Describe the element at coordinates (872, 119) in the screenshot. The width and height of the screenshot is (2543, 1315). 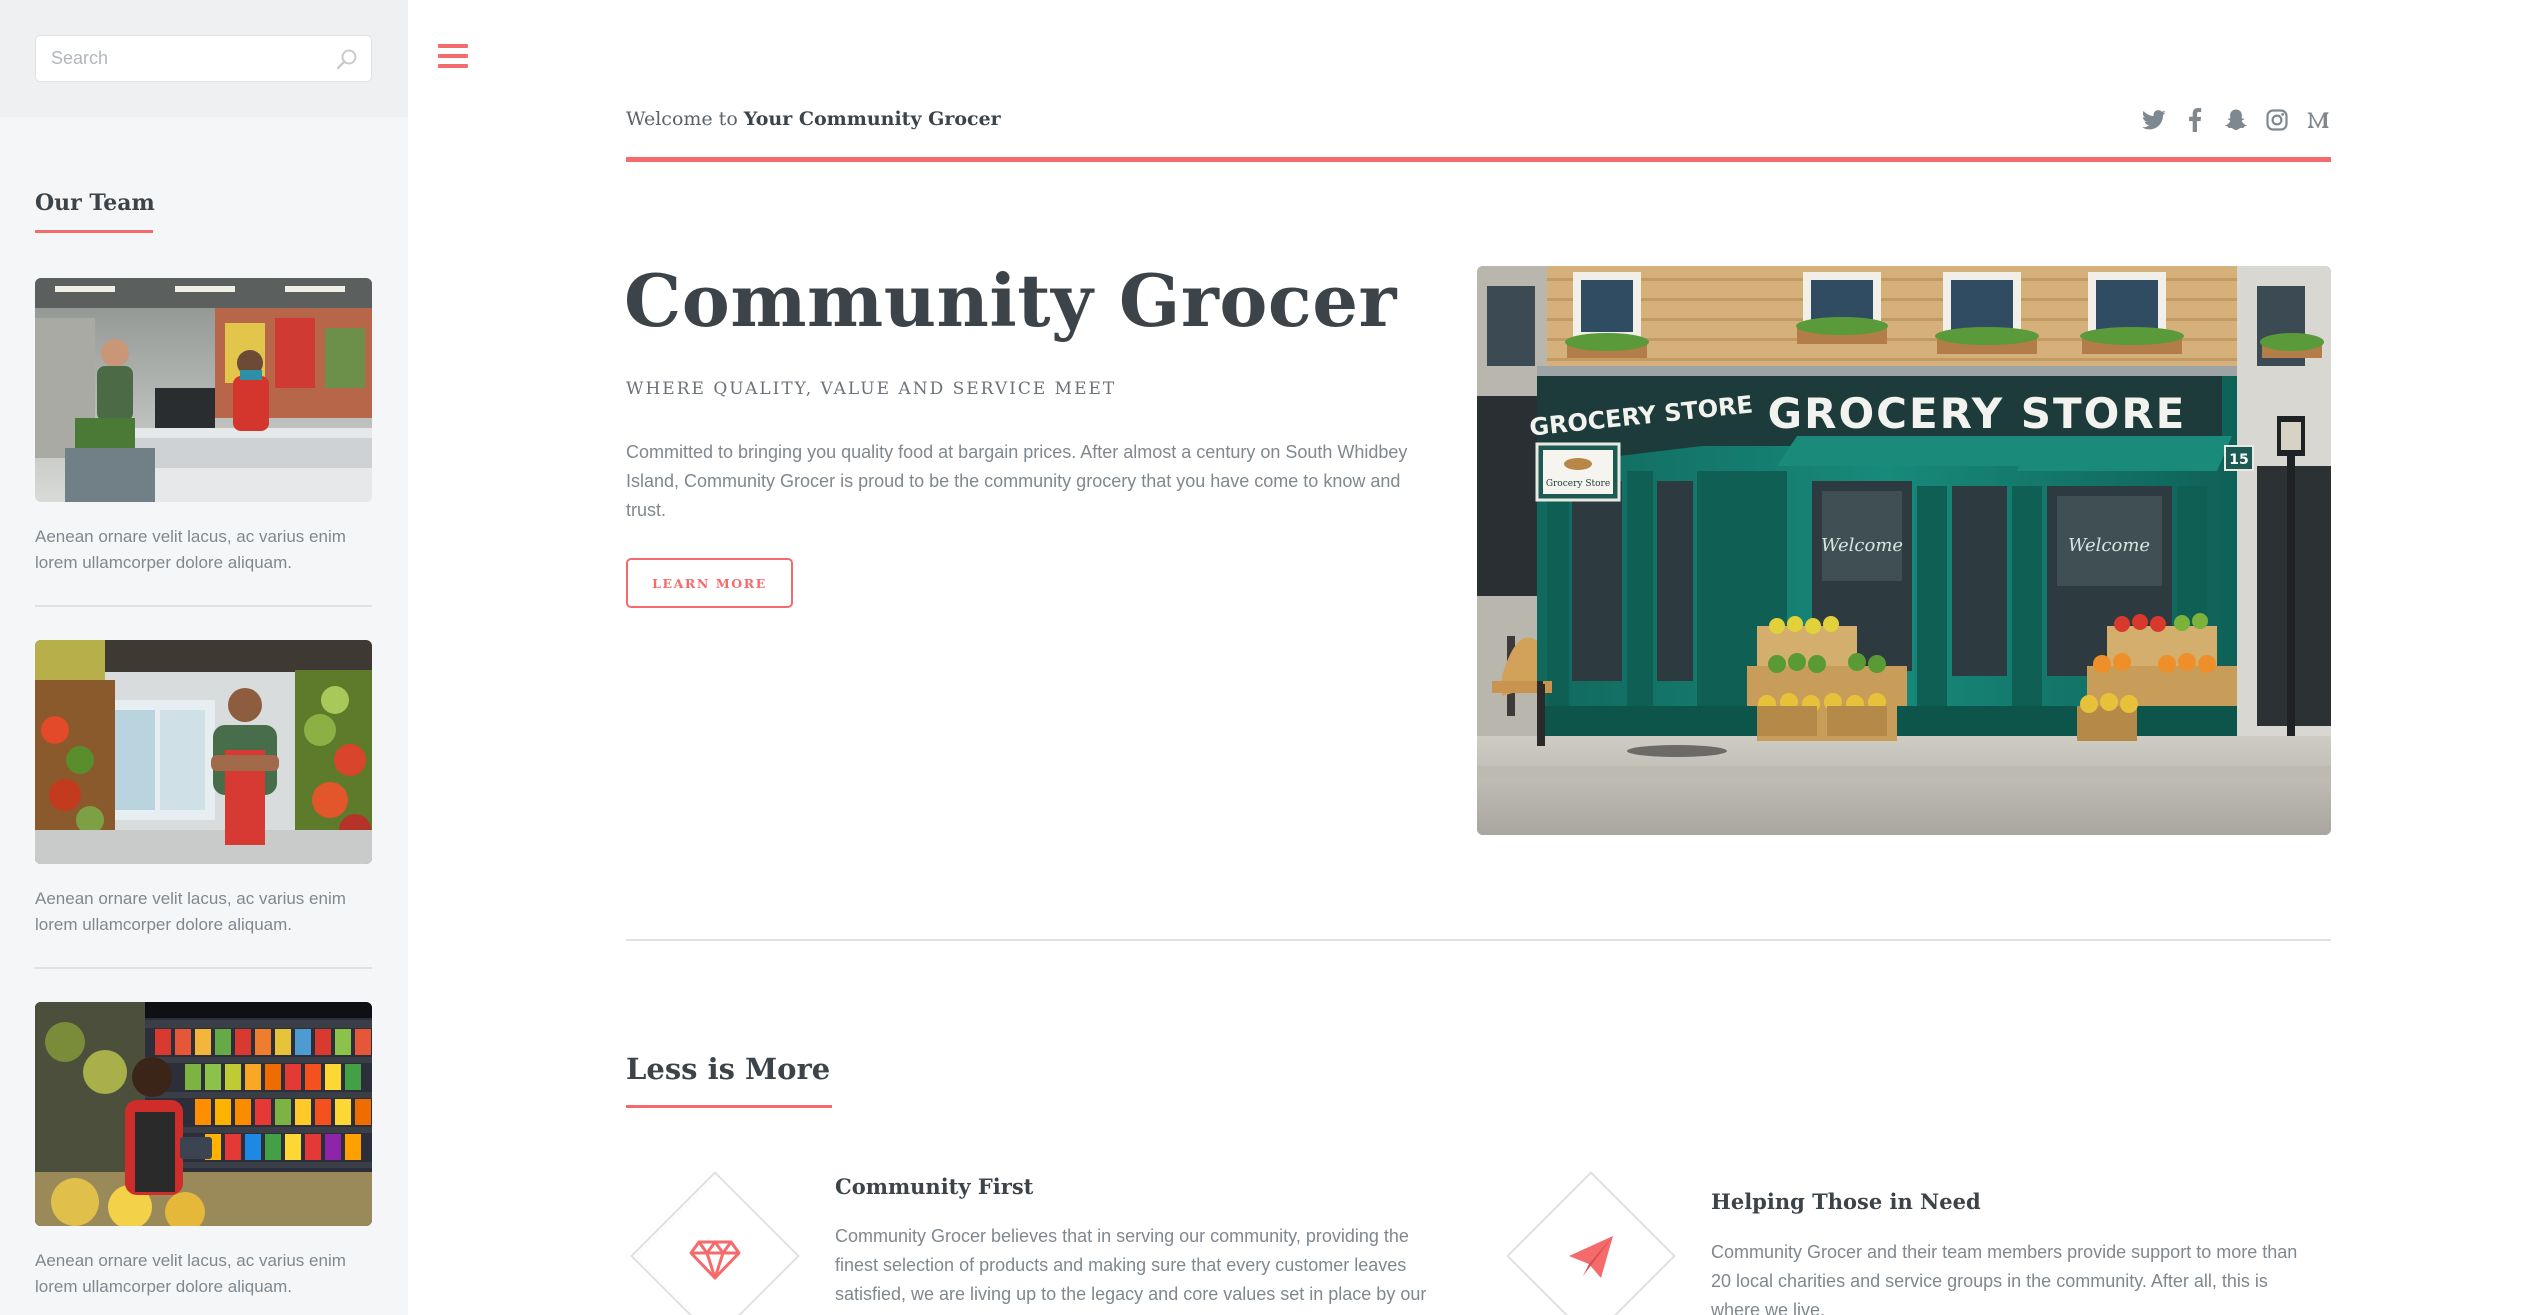
I see `welcome-brand: Your Community Grocer` at that location.